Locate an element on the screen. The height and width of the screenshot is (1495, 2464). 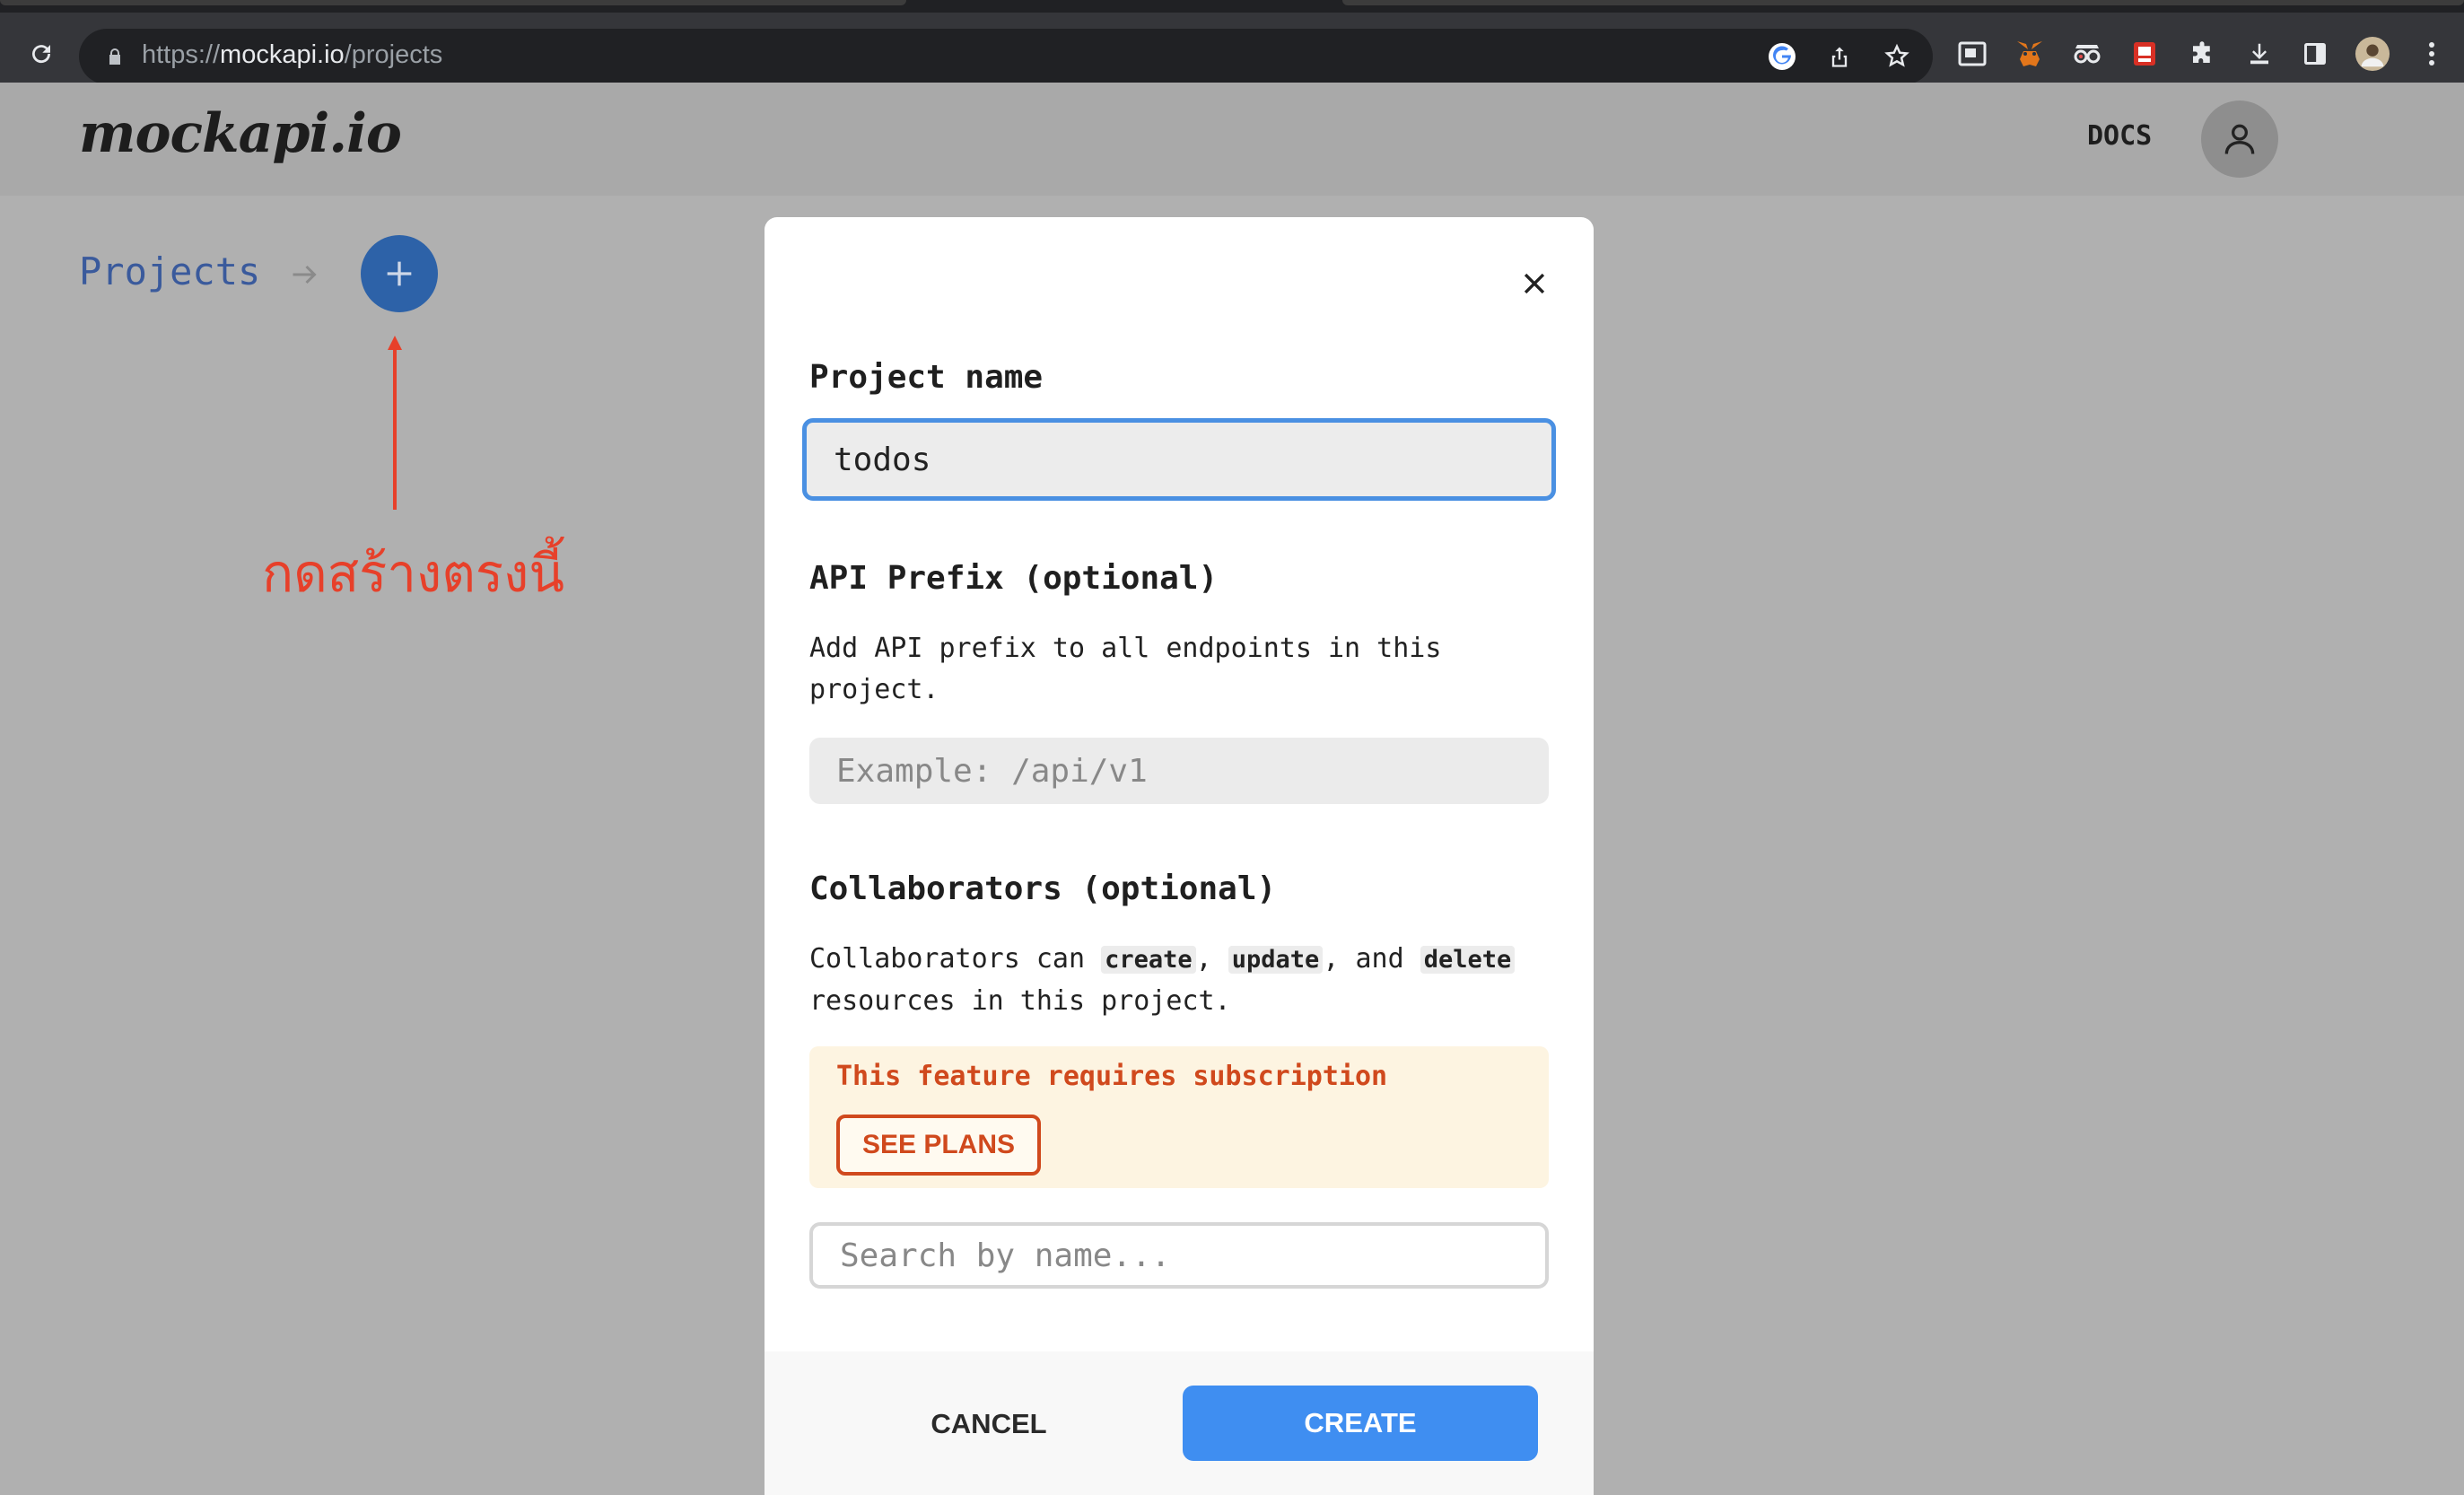
close-button is located at coordinates (1534, 283).